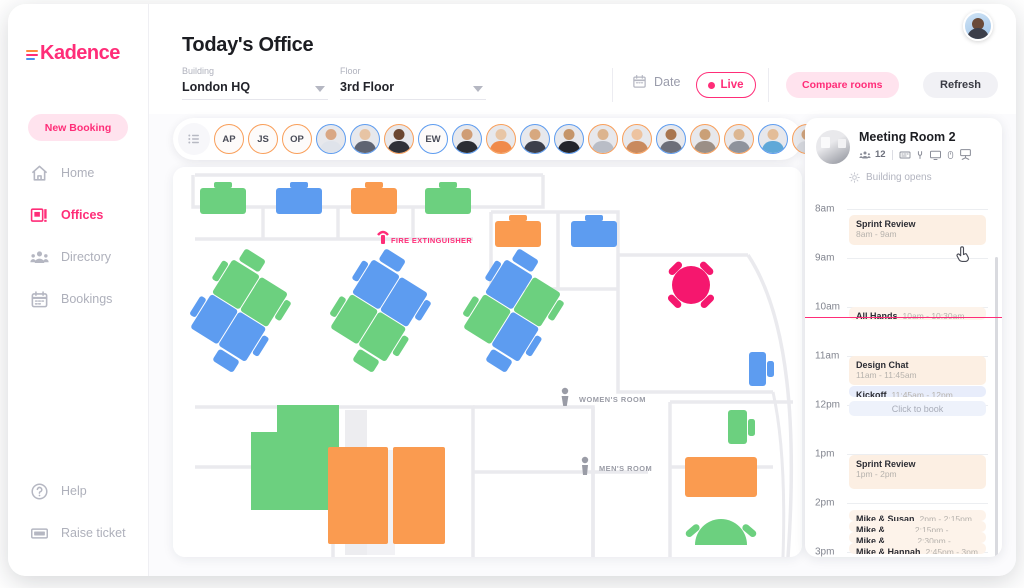 Image resolution: width=1024 pixels, height=588 pixels. I want to click on sun-icon, so click(854, 177).